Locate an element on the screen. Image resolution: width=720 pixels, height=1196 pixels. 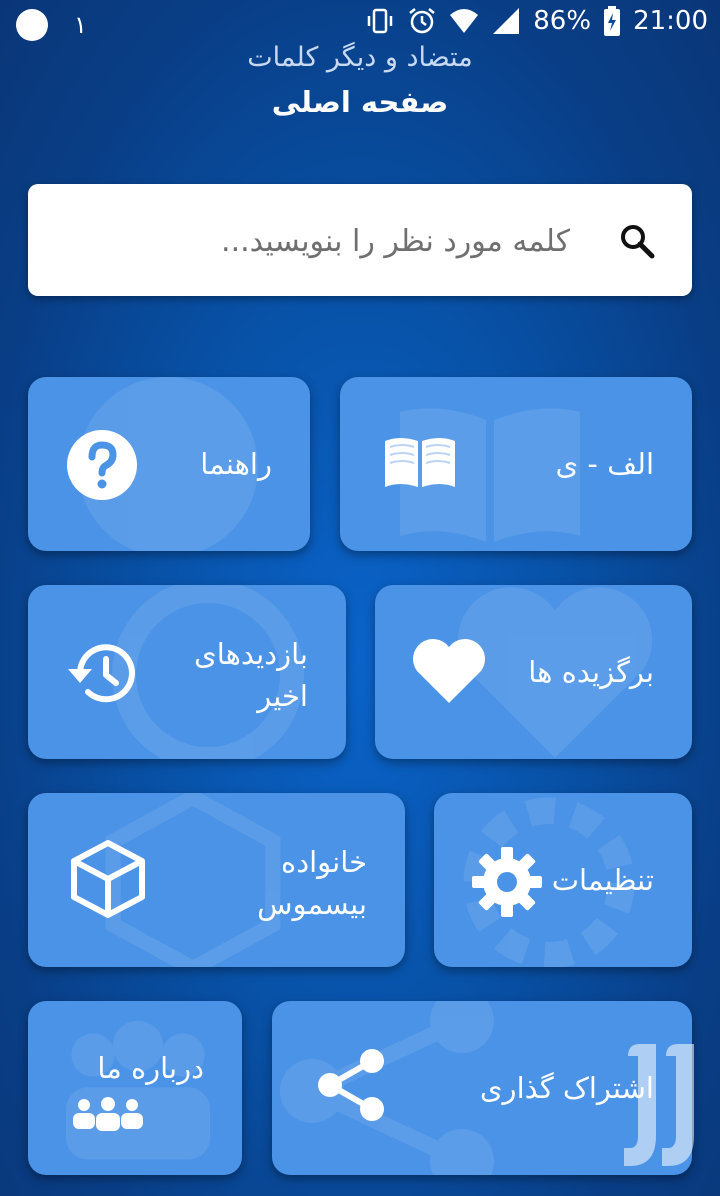
notification-dot-icon is located at coordinates (32, 25).